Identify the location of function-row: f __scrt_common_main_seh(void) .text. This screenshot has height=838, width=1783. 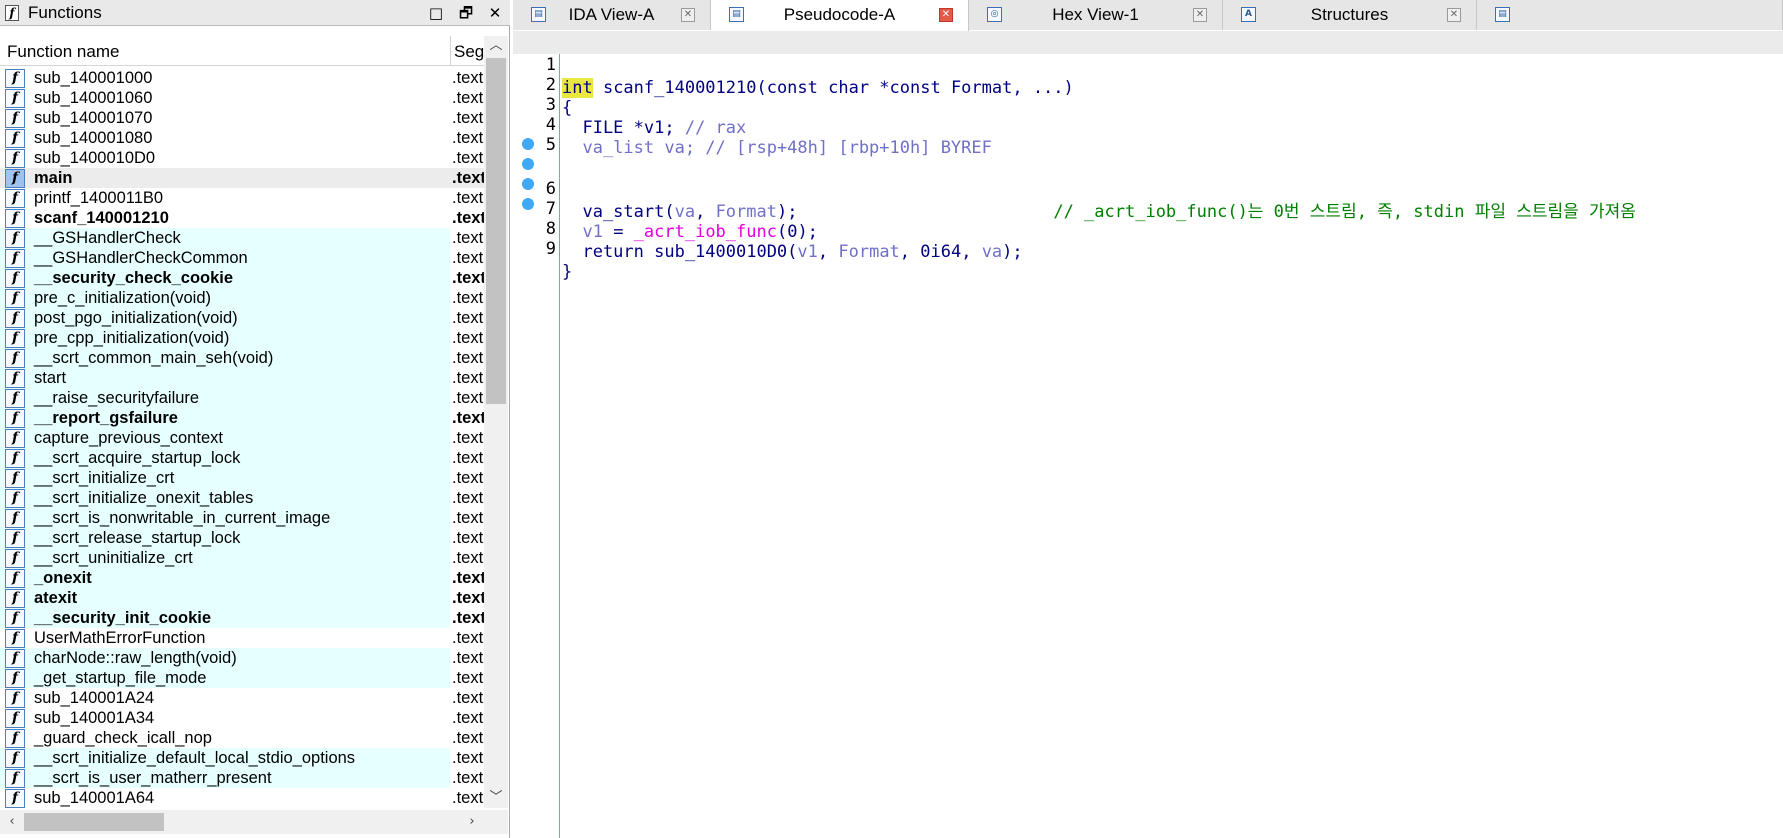
(242, 358).